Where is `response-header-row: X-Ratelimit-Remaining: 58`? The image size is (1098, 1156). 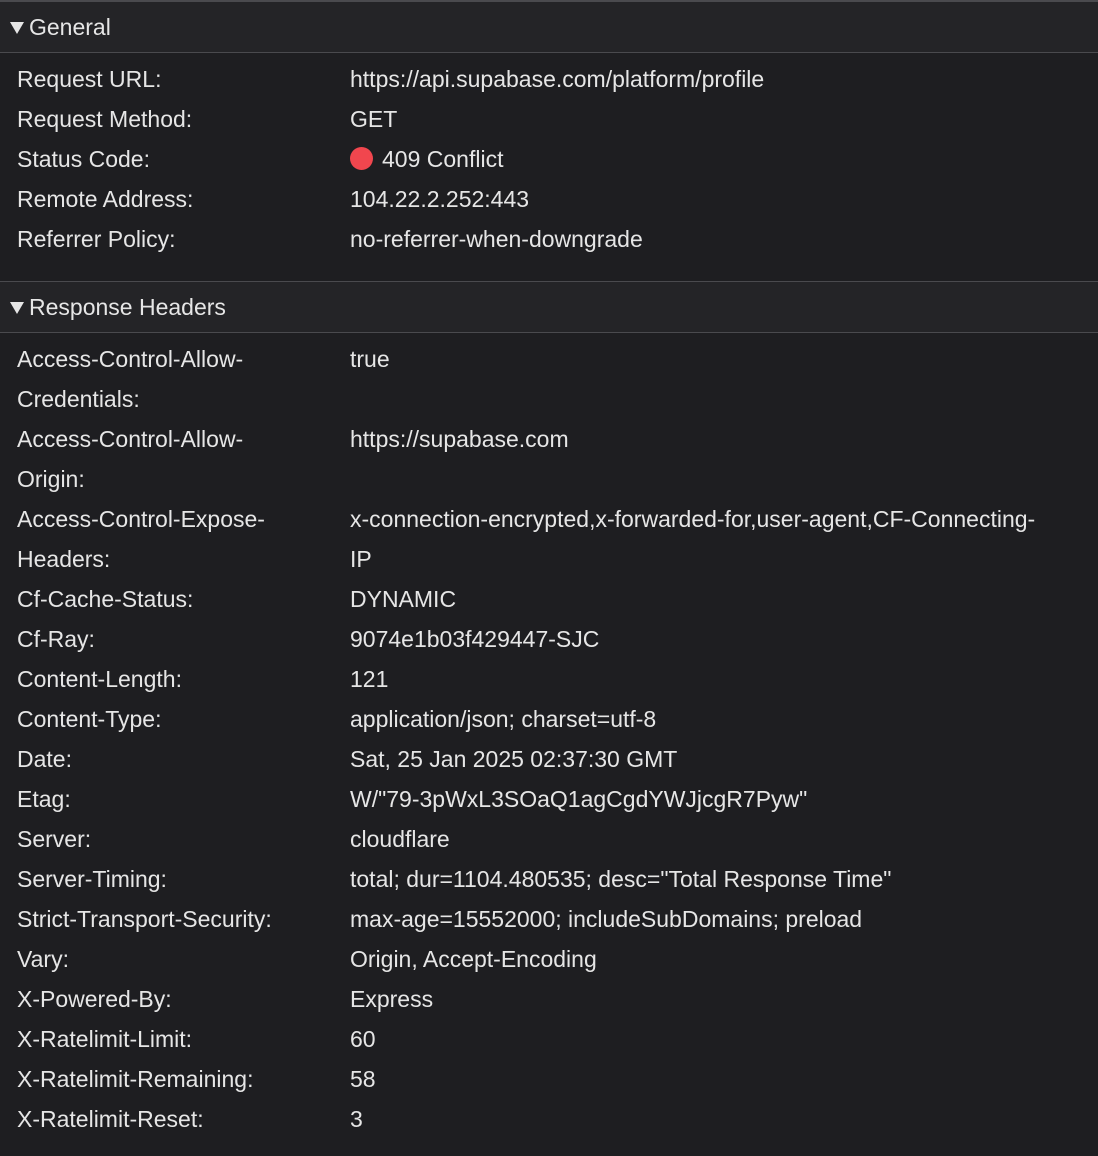
response-header-row: X-Ratelimit-Remaining: 58 is located at coordinates (549, 1079).